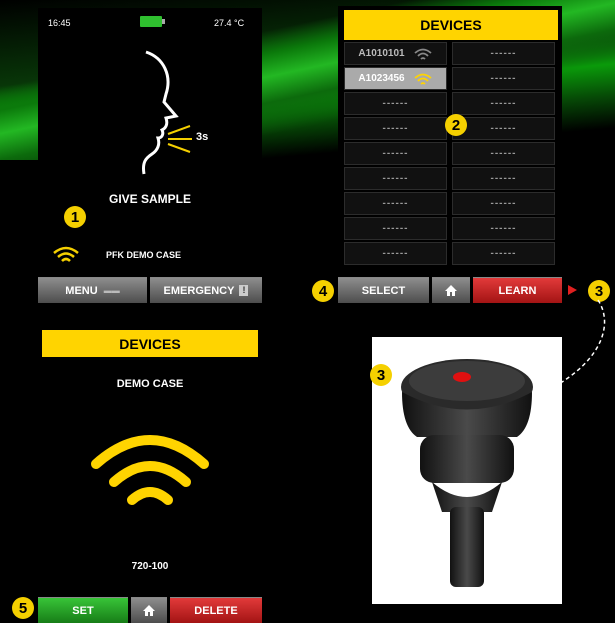 This screenshot has width=615, height=623. Describe the element at coordinates (150, 566) in the screenshot. I see `device-id: 720-100` at that location.